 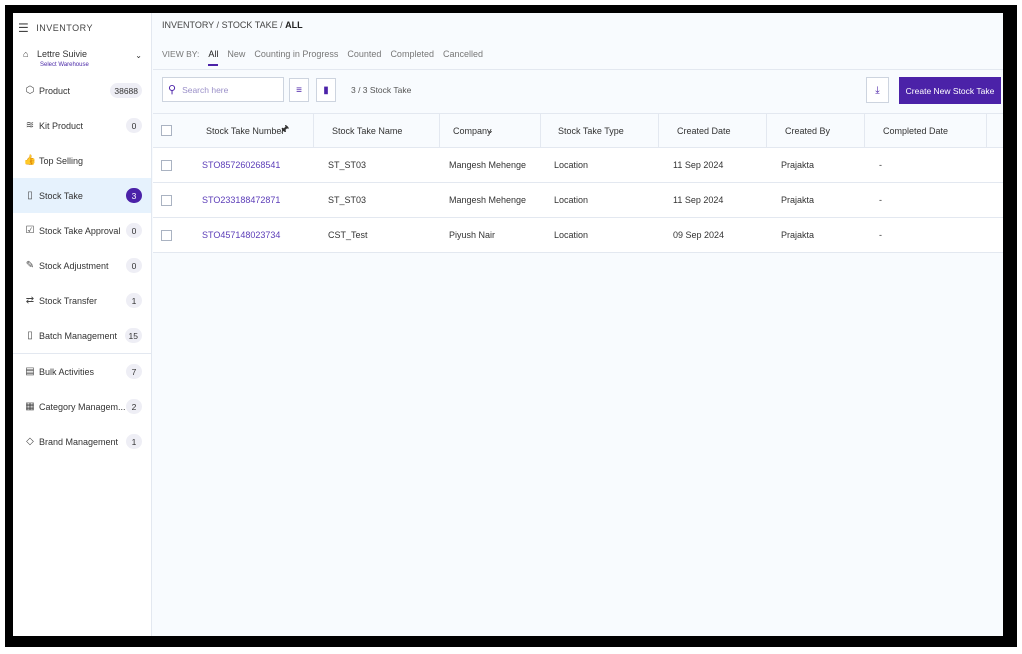 What do you see at coordinates (241, 200) in the screenshot?
I see `stock-take-number-link: STO233188472871` at bounding box center [241, 200].